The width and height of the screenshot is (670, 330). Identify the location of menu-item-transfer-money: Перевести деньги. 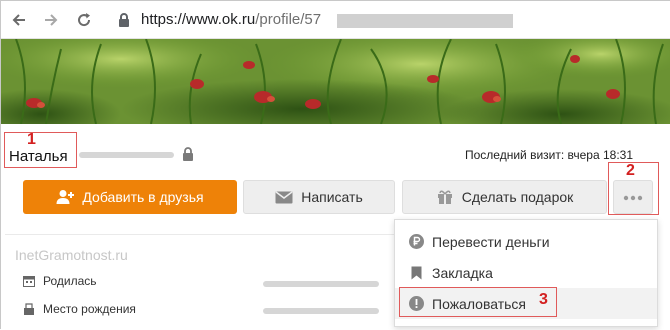
(526, 241).